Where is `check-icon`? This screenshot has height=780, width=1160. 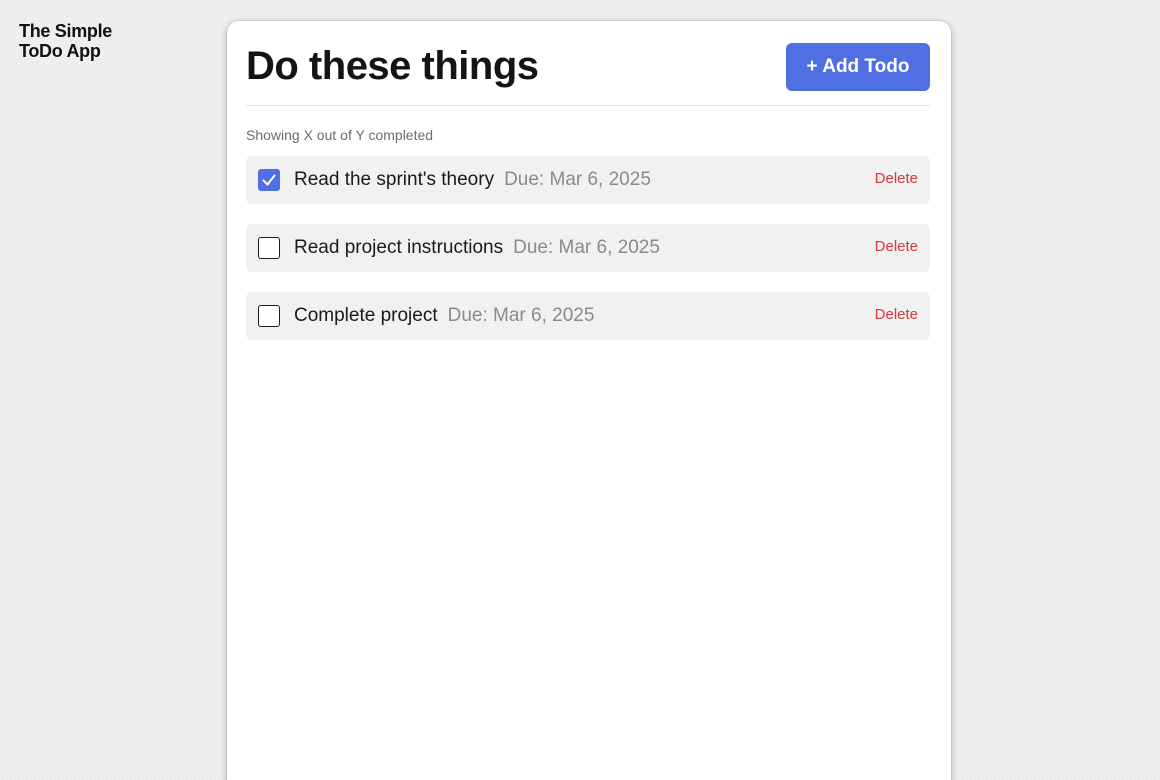 check-icon is located at coordinates (269, 180).